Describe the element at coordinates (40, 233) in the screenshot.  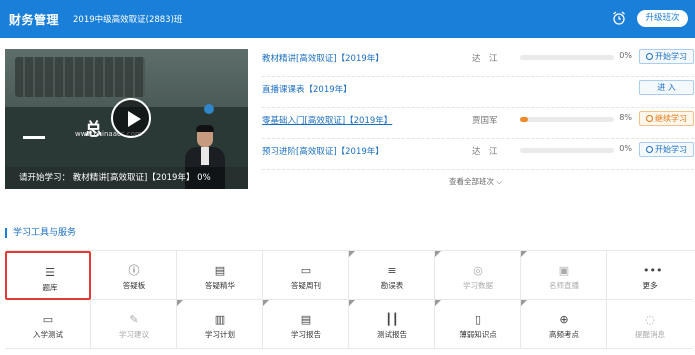
I see `tools-section-title: 学习工具与服务` at that location.